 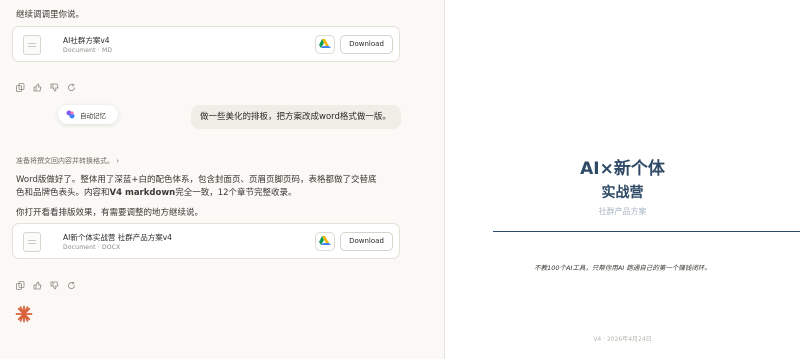 I want to click on reply-line-2: 色和品牌色表头。内容和V4 markdown完全一致，12个章节完整收录。, so click(x=156, y=193).